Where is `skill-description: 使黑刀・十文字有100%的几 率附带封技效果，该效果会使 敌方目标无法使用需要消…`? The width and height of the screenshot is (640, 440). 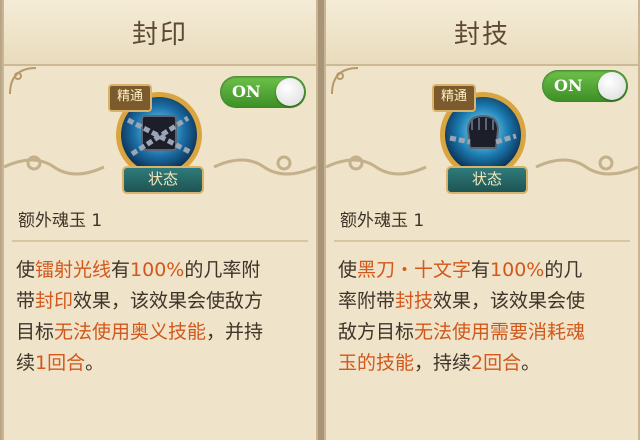
skill-description: 使黑刀・十文字有100%的几 率附带封技效果，该效果会使 敌方目标无法使用需要消… is located at coordinates (483, 317).